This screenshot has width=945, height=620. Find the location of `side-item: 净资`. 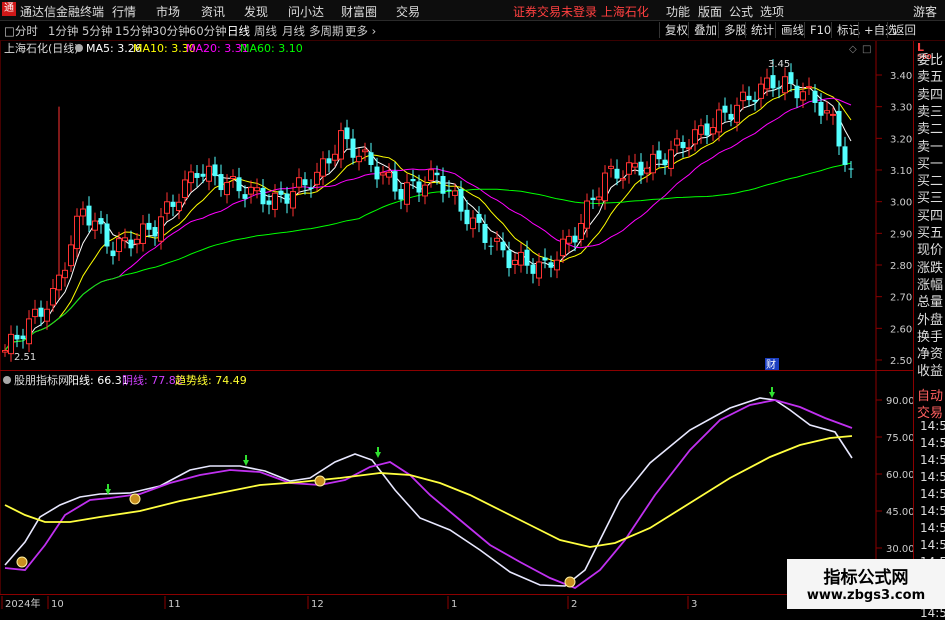

side-item: 净资 is located at coordinates (930, 352).